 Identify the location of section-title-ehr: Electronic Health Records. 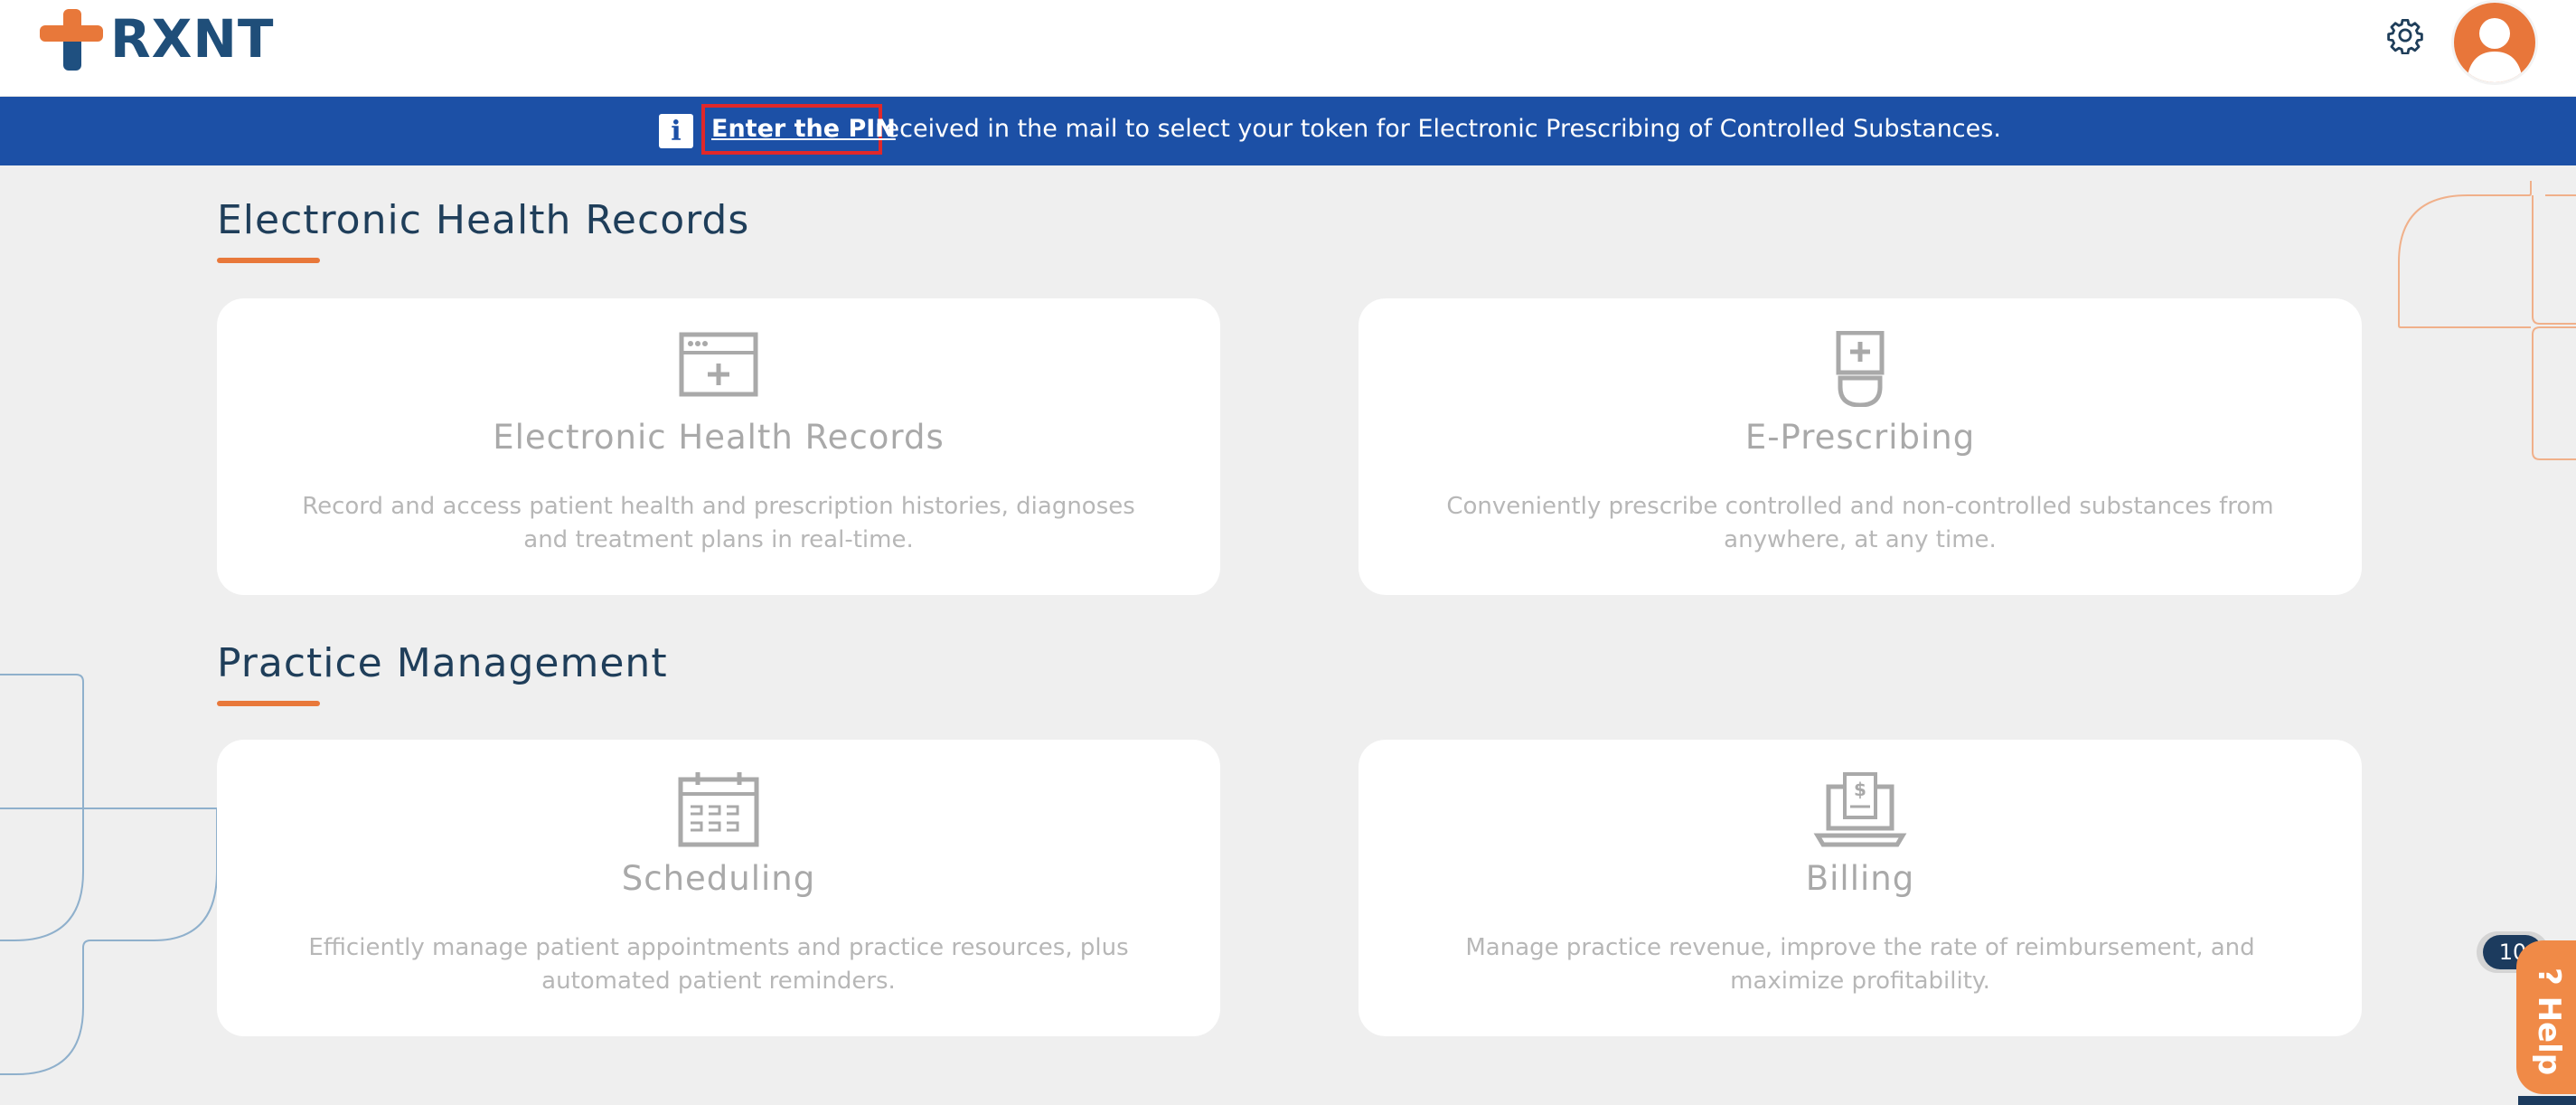
(484, 220).